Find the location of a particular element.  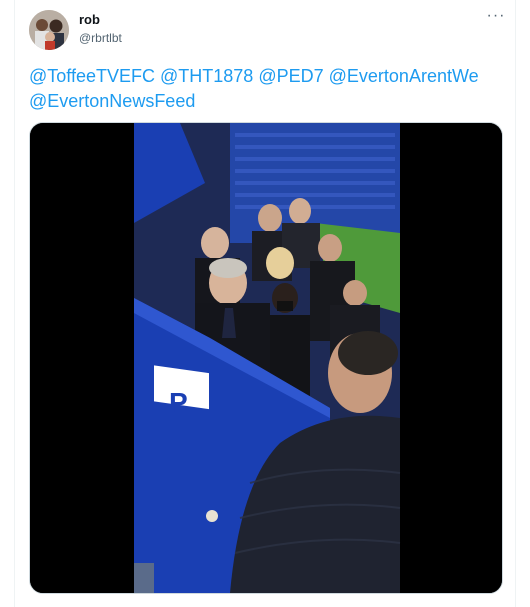

user-handle: @rbrtlbt is located at coordinates (100, 38).